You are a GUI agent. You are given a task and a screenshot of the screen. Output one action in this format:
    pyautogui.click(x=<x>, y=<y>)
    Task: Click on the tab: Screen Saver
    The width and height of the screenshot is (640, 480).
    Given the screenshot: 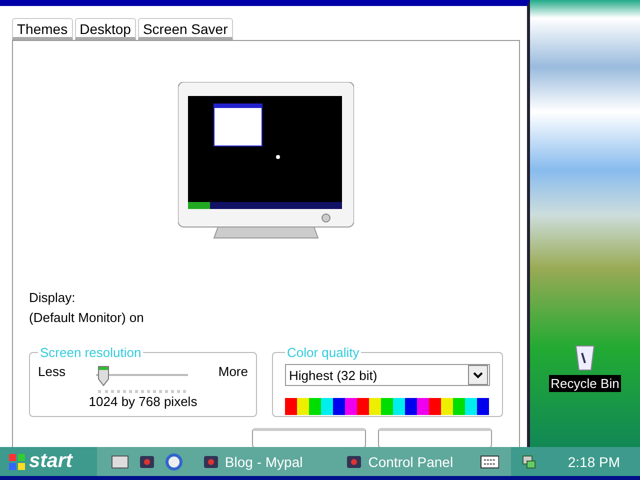 What is the action you would take?
    pyautogui.click(x=185, y=29)
    